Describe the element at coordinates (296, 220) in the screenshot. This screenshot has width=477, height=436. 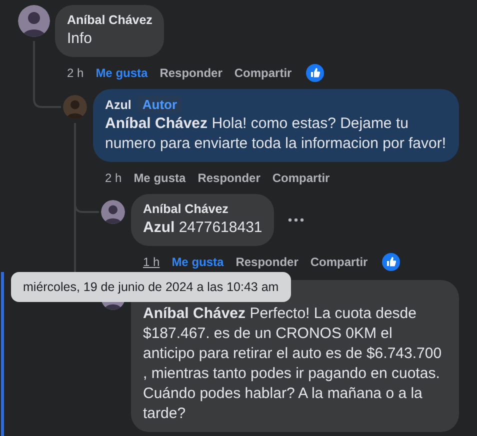
I see `more-options-icon` at that location.